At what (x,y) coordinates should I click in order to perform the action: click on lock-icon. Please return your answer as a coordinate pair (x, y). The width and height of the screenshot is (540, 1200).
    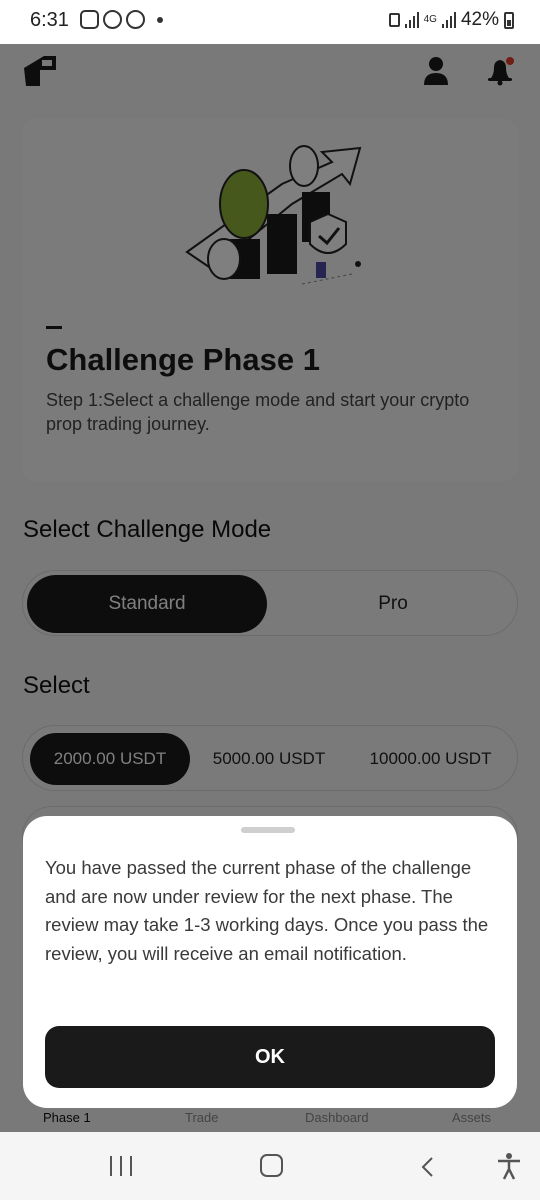
    Looking at the image, I should click on (394, 20).